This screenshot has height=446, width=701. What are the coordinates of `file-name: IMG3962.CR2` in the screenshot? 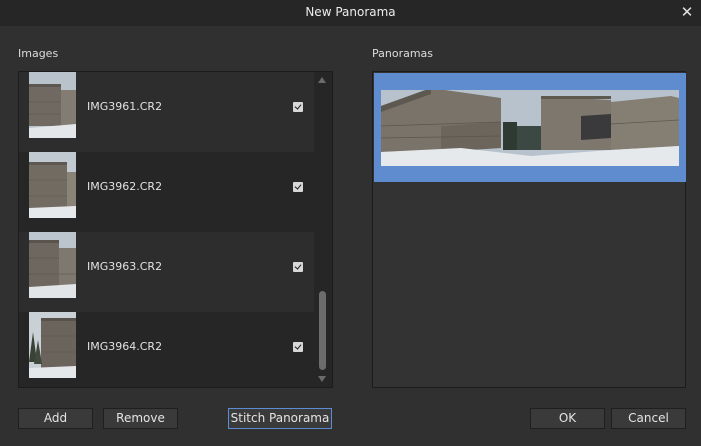 It's located at (125, 186).